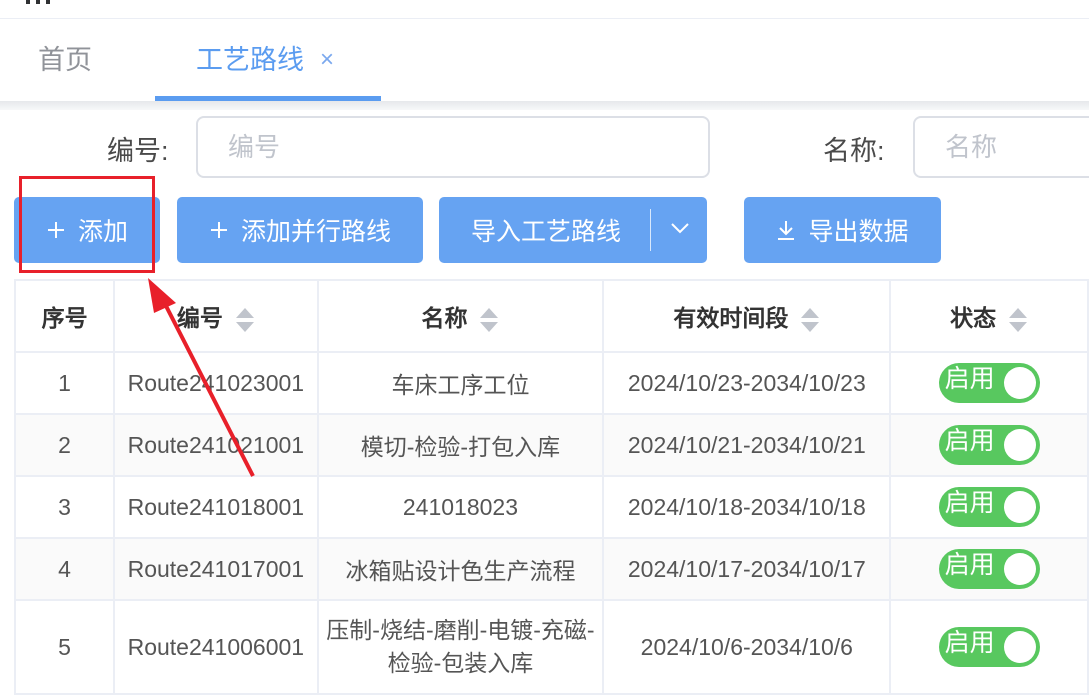 This screenshot has width=1089, height=695. Describe the element at coordinates (138, 151) in the screenshot. I see `code-label: 编号:` at that location.